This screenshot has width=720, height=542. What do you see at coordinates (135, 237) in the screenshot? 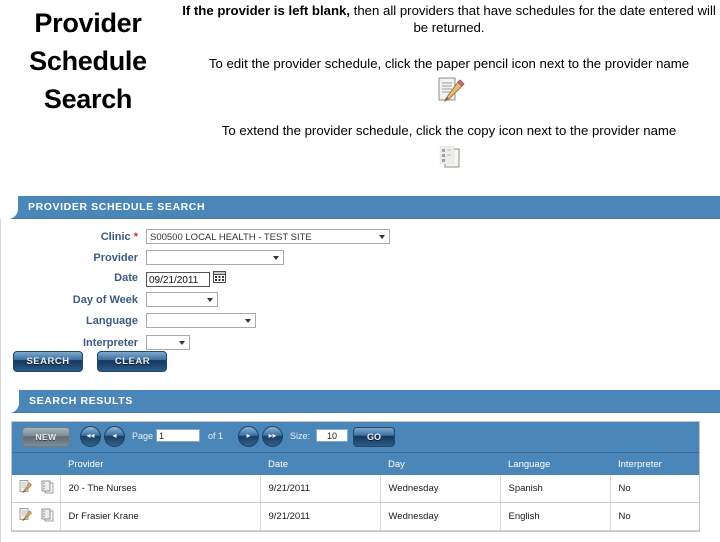
I see `required-asterisk: *` at bounding box center [135, 237].